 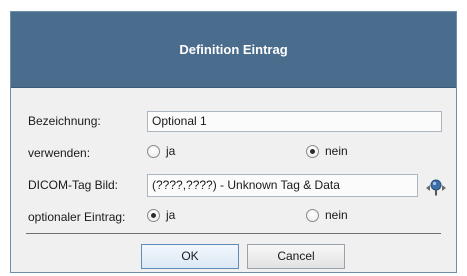 I want to click on verwenden-no-label: nein, so click(x=336, y=151).